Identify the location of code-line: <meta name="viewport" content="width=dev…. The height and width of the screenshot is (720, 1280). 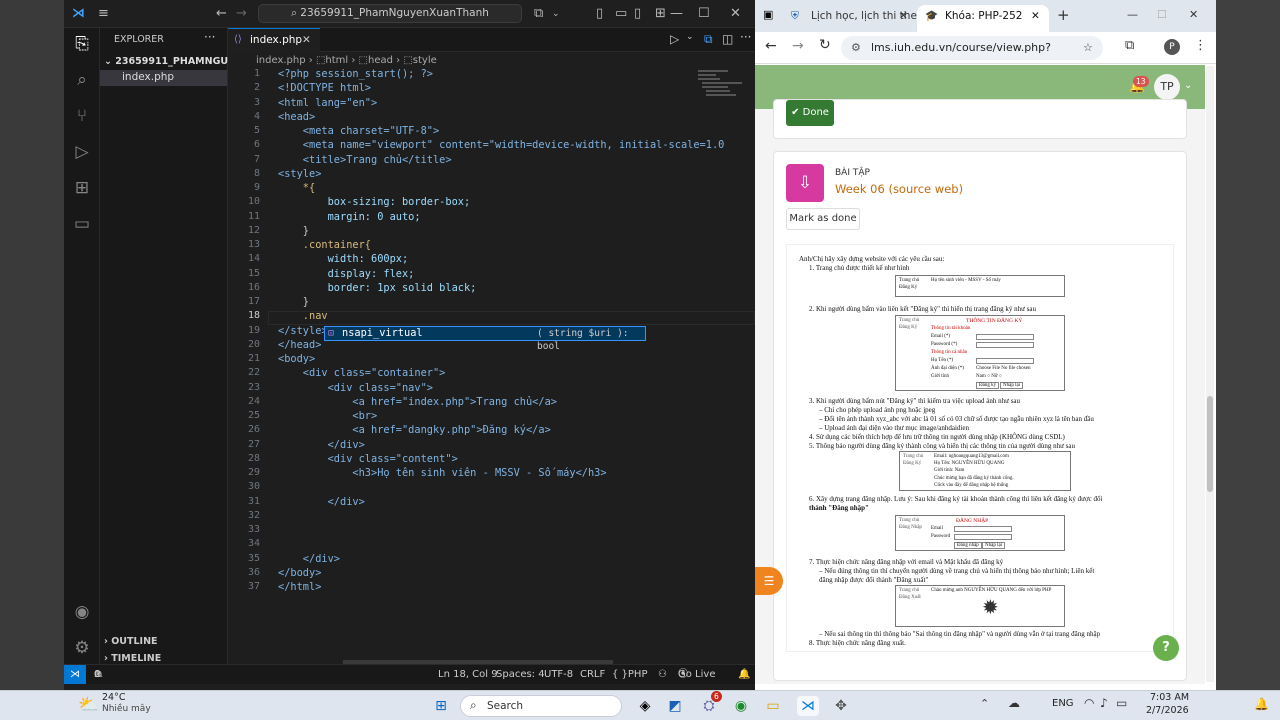
(501, 145).